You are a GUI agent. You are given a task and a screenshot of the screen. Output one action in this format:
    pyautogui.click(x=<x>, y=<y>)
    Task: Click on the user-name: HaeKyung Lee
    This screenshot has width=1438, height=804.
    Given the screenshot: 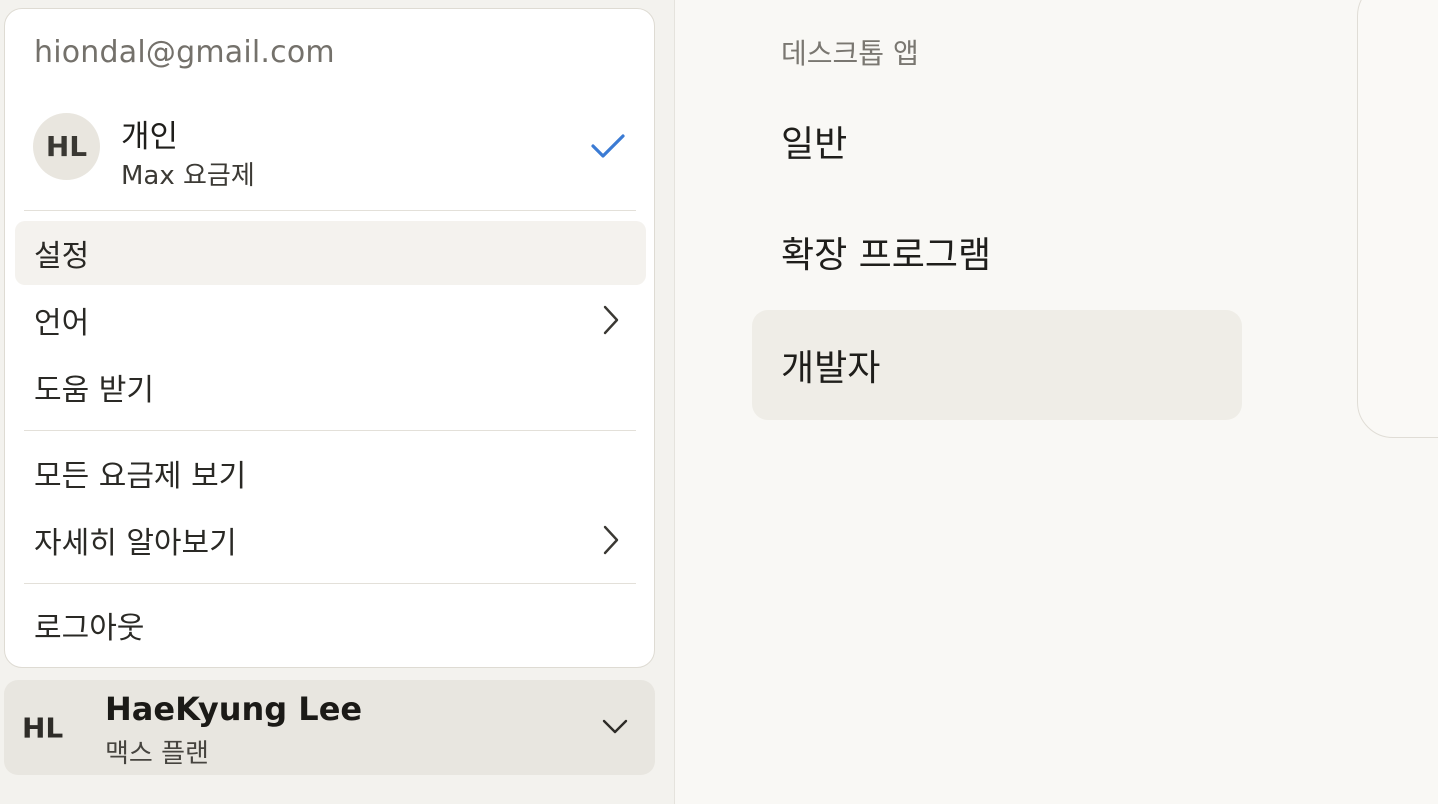 What is the action you would take?
    pyautogui.click(x=234, y=709)
    